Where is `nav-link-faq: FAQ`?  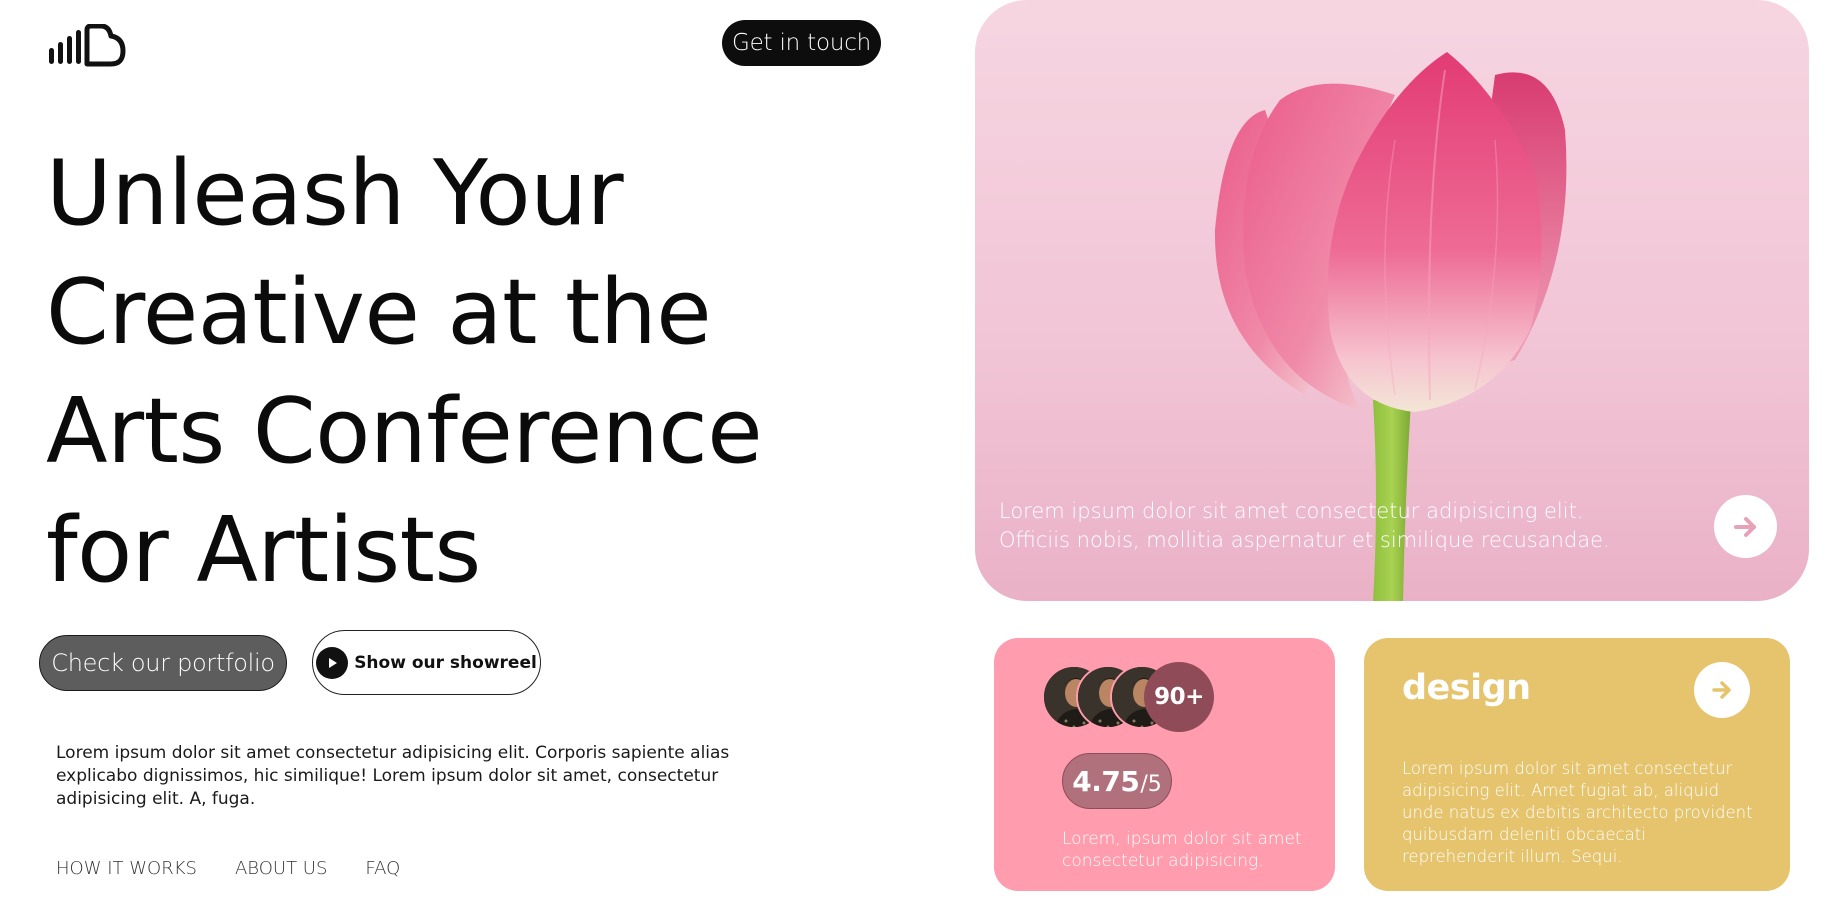 nav-link-faq: FAQ is located at coordinates (382, 868).